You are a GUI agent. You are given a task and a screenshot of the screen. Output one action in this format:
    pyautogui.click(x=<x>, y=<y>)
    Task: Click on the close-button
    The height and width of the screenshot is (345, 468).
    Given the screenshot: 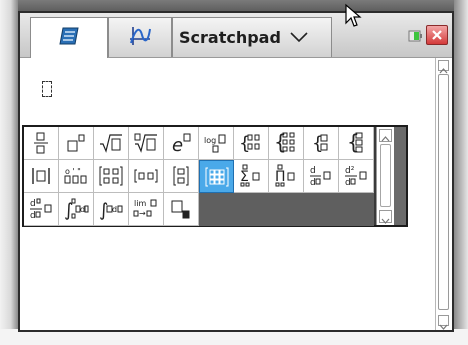 What is the action you would take?
    pyautogui.click(x=437, y=35)
    